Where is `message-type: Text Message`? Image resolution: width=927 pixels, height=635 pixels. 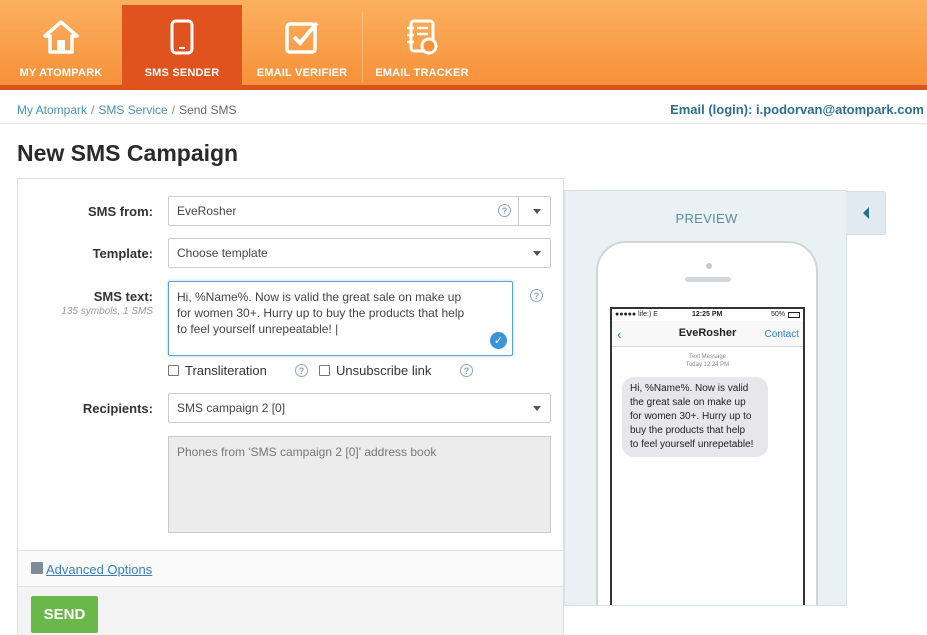
message-type: Text Message is located at coordinates (707, 357).